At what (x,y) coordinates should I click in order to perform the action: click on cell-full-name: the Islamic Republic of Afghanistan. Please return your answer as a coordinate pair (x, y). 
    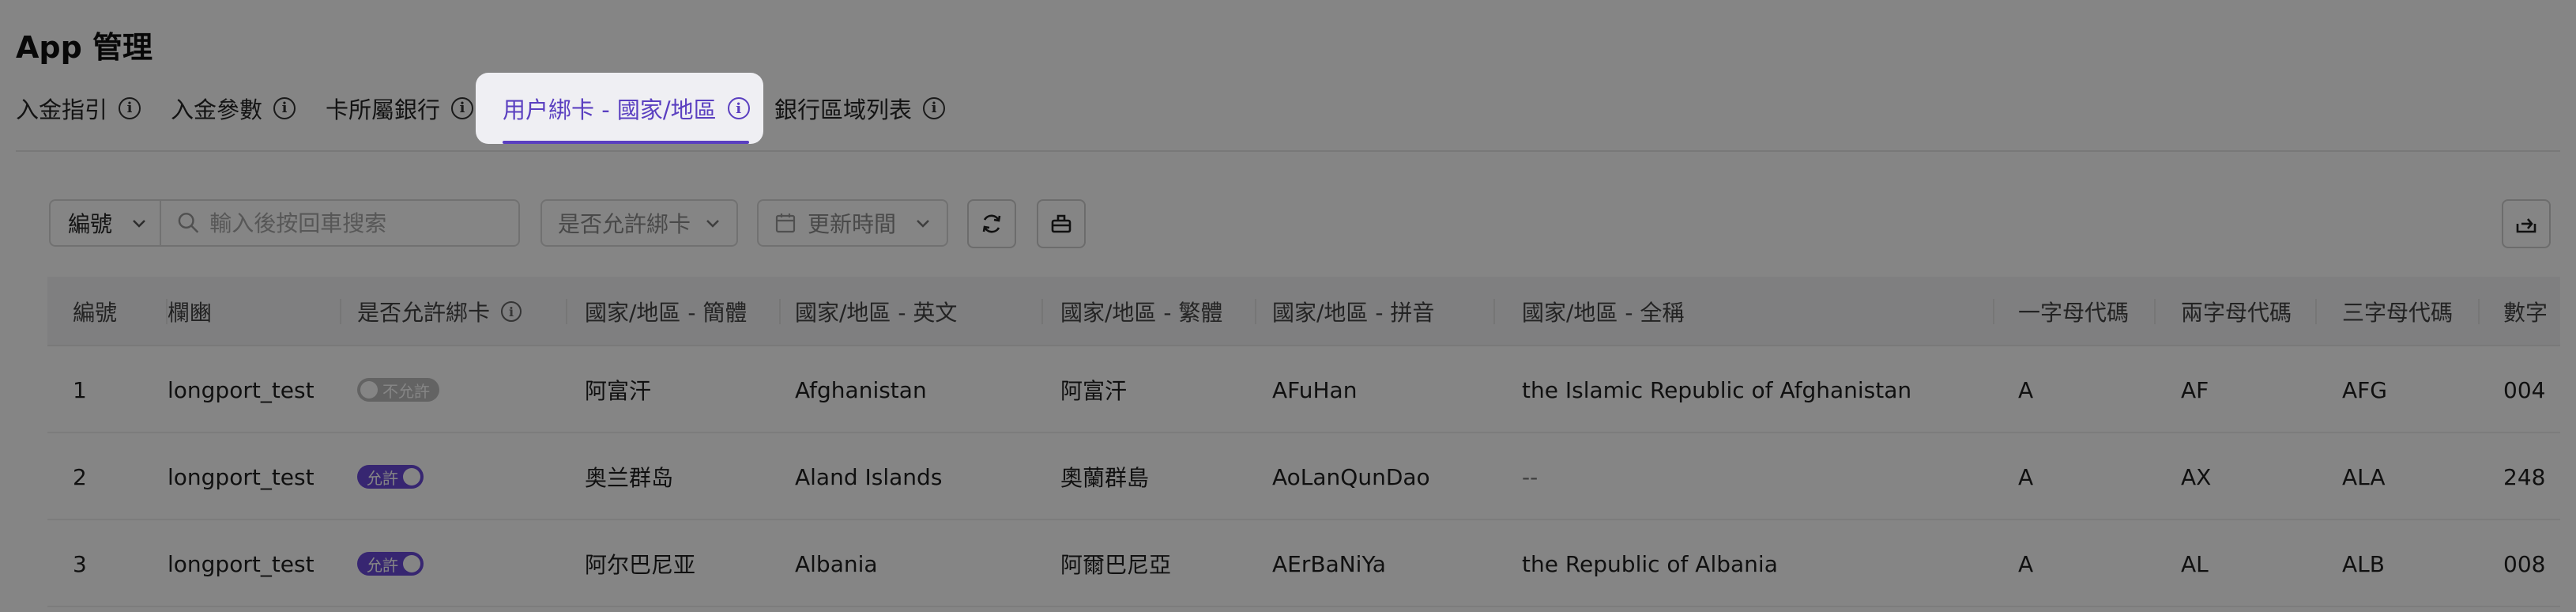
    Looking at the image, I should click on (1717, 389).